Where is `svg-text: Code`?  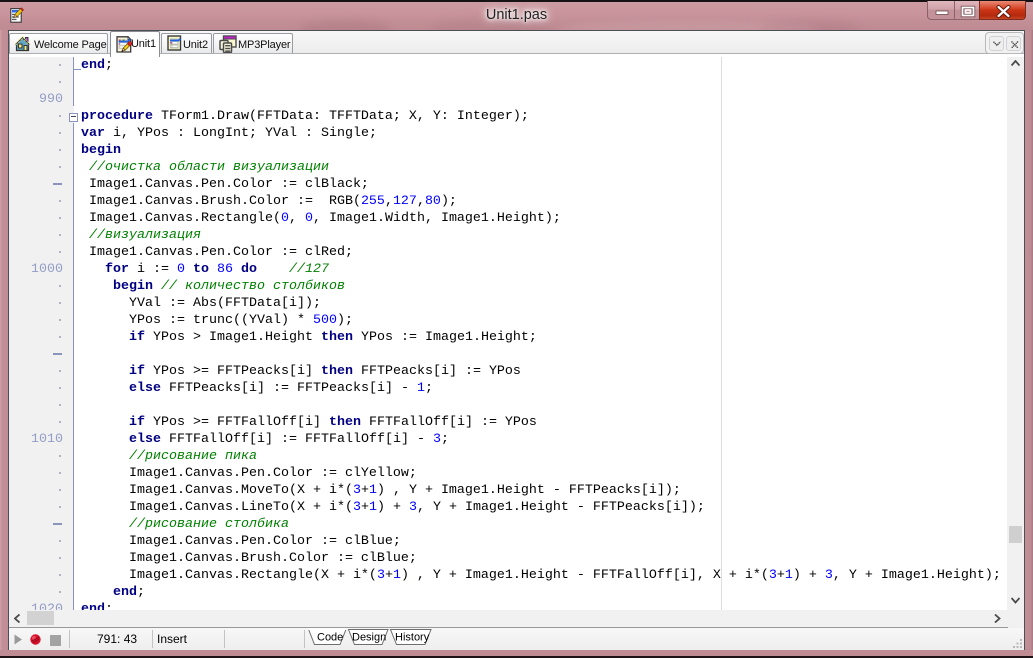 svg-text: Code is located at coordinates (330, 638).